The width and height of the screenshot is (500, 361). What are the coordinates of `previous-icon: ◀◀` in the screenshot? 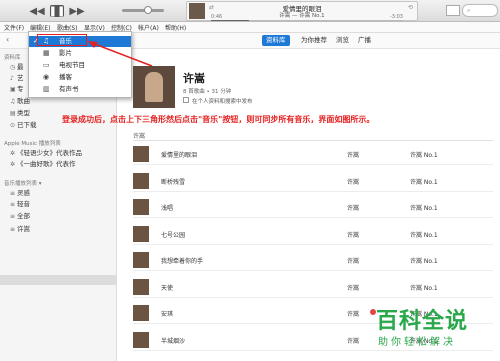 It's located at (36, 11).